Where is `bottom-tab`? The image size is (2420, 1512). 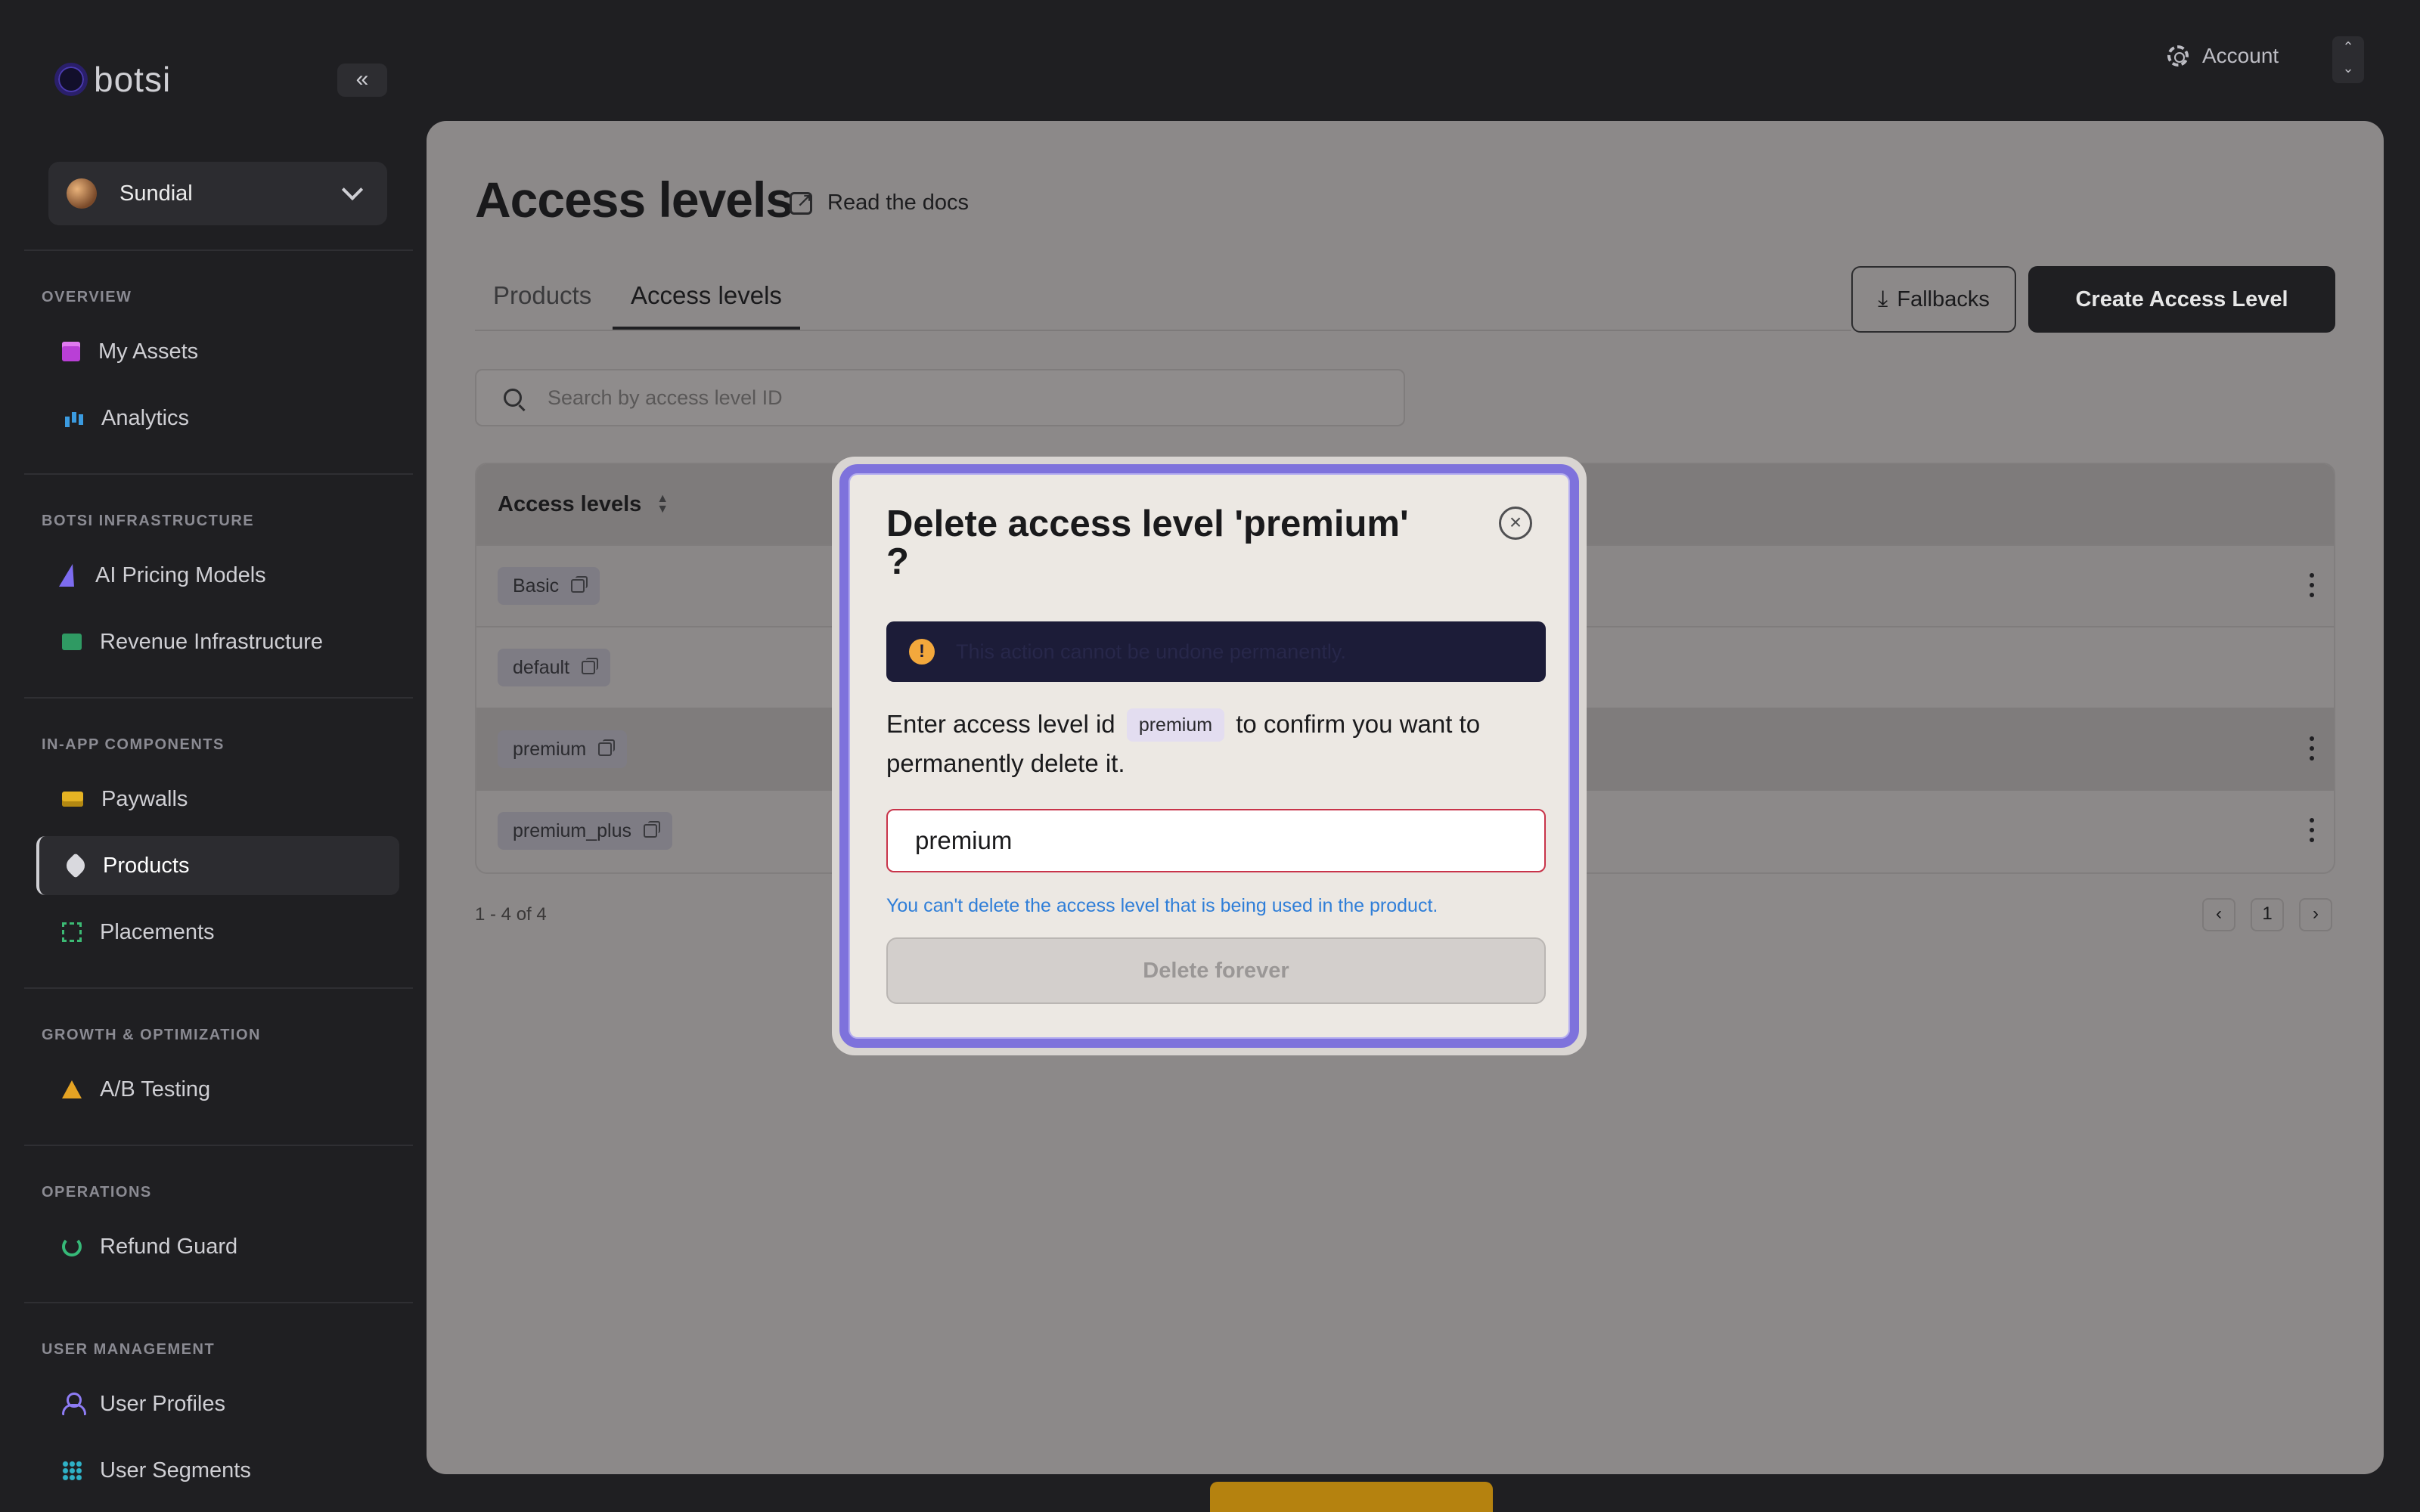
bottom-tab is located at coordinates (1351, 1497).